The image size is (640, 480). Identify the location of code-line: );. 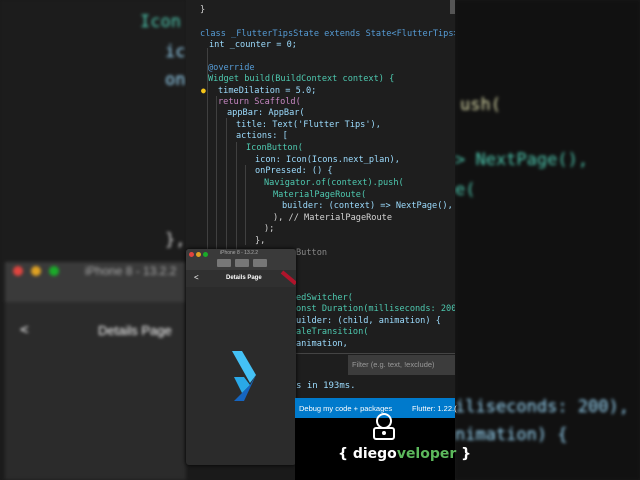
(269, 229).